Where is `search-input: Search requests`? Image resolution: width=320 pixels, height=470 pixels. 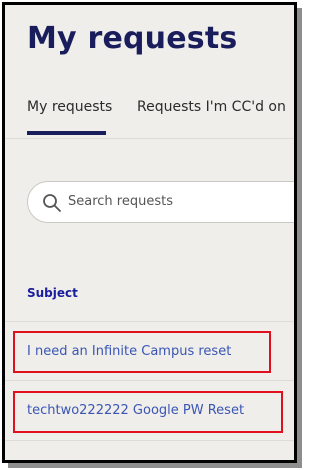 search-input: Search requests is located at coordinates (160, 202).